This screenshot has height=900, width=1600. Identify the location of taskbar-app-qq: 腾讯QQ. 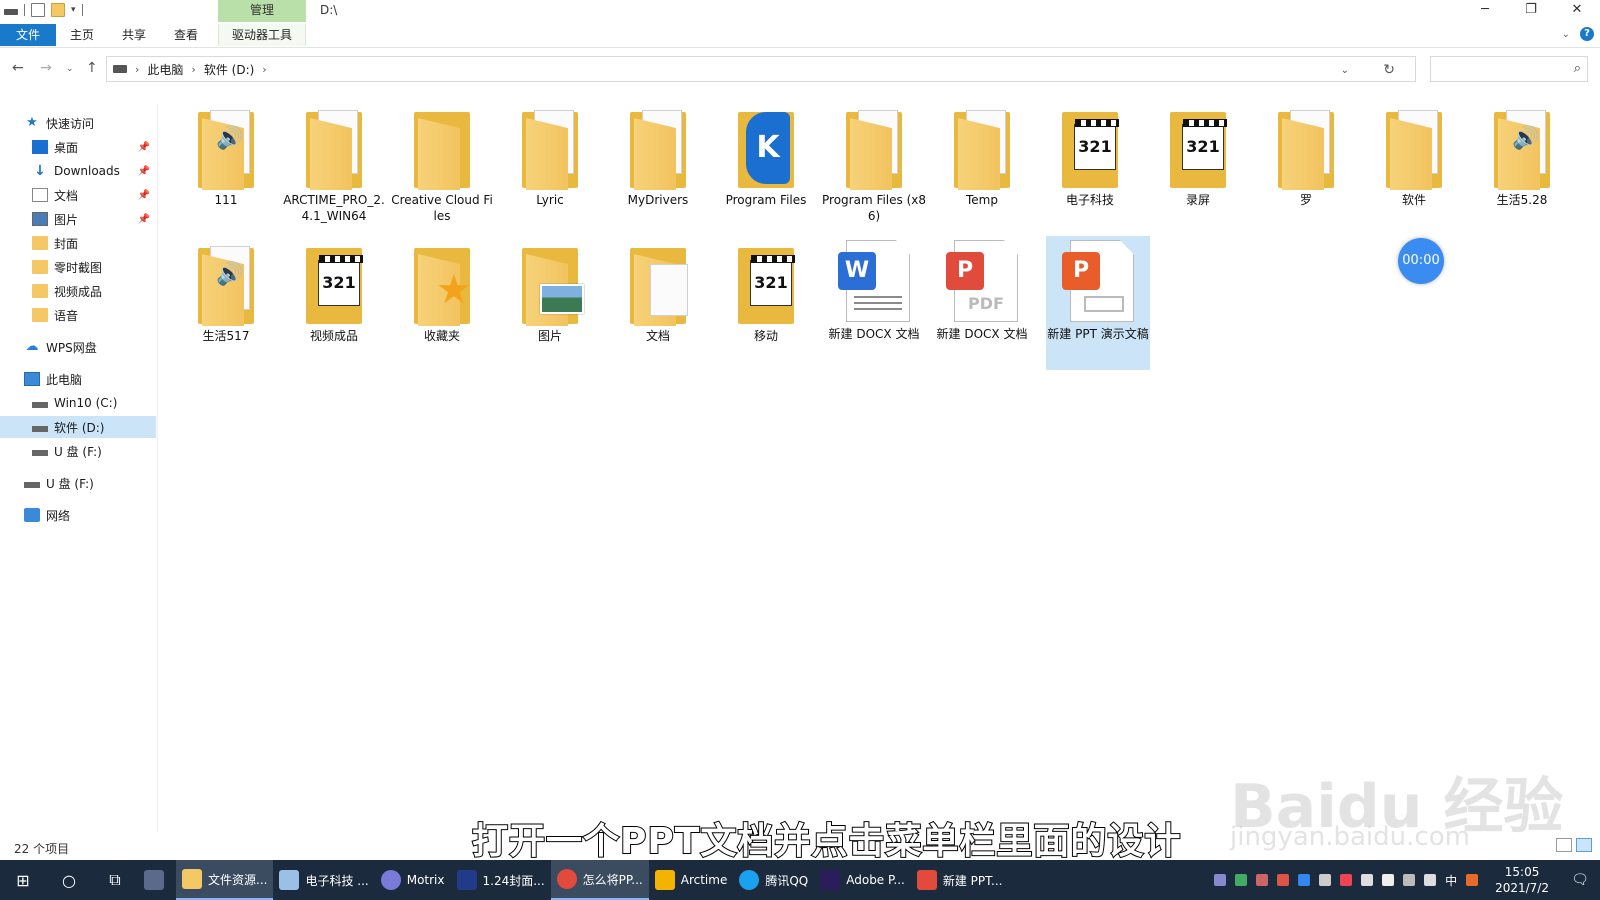
(773, 880).